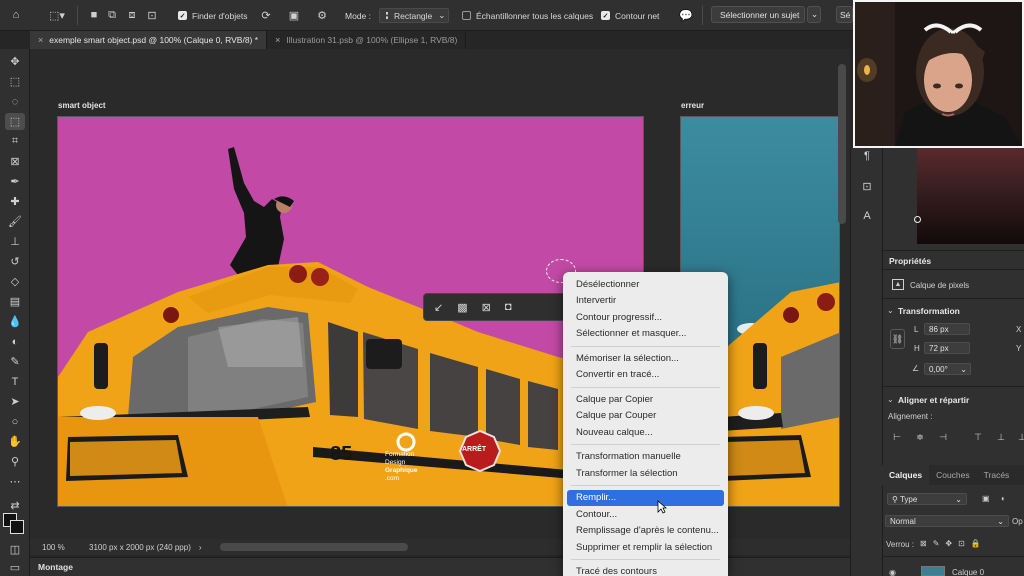  I want to click on eraser-tool-icon: ◇, so click(15, 281).